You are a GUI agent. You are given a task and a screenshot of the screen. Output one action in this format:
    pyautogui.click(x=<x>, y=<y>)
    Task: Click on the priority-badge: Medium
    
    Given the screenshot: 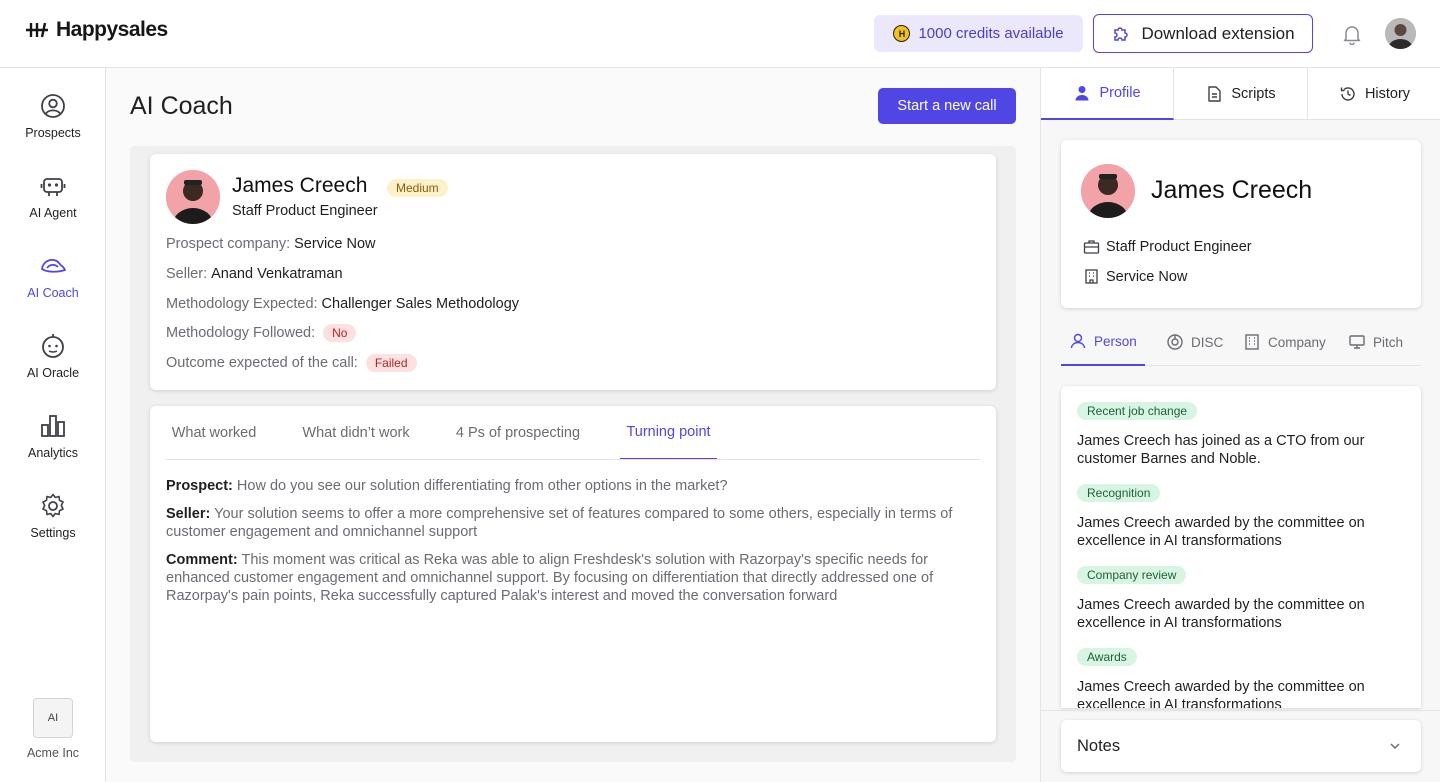 What is the action you would take?
    pyautogui.click(x=417, y=188)
    